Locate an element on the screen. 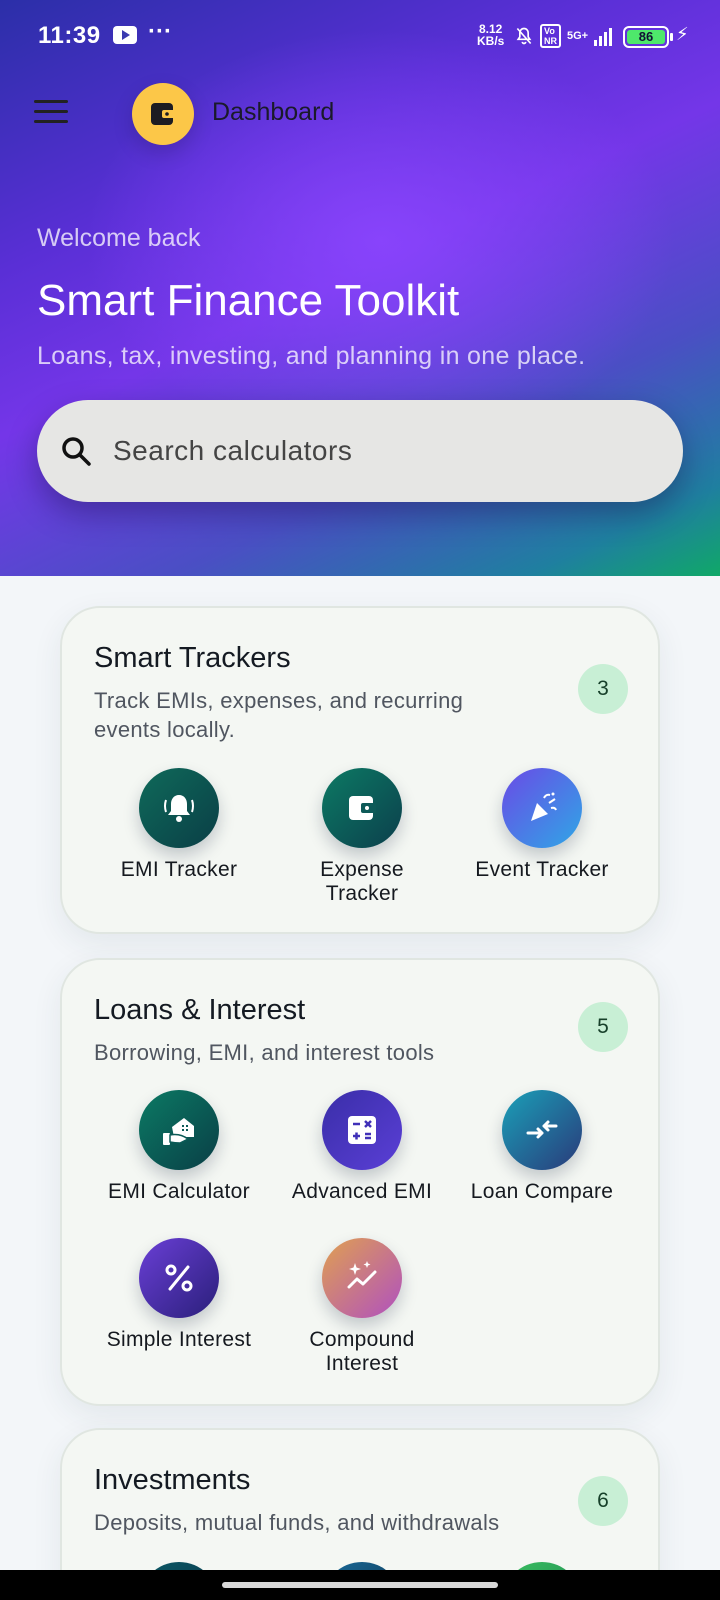 Image resolution: width=720 pixels, height=1600 pixels. tool-event-tracker: Event Tracker is located at coordinates (542, 825).